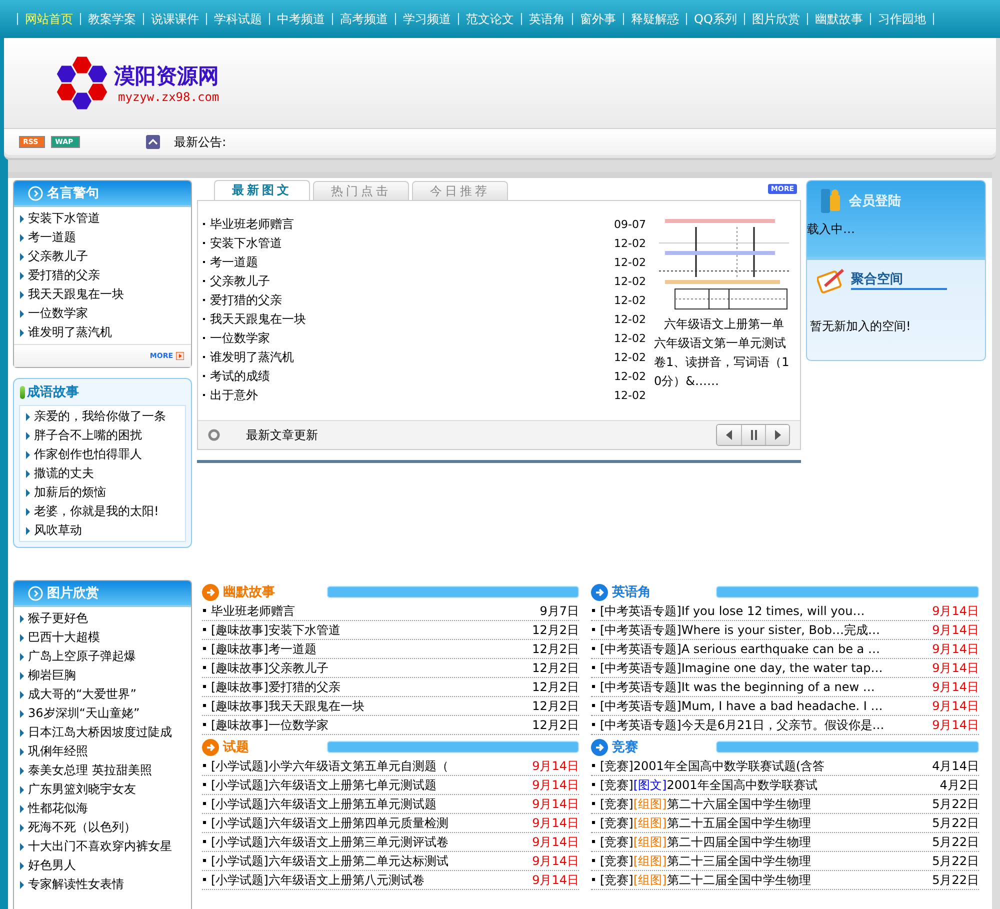 The image size is (1000, 909). Describe the element at coordinates (102, 454) in the screenshot. I see `sidebar-link: 作家创作也怕得罪人` at that location.